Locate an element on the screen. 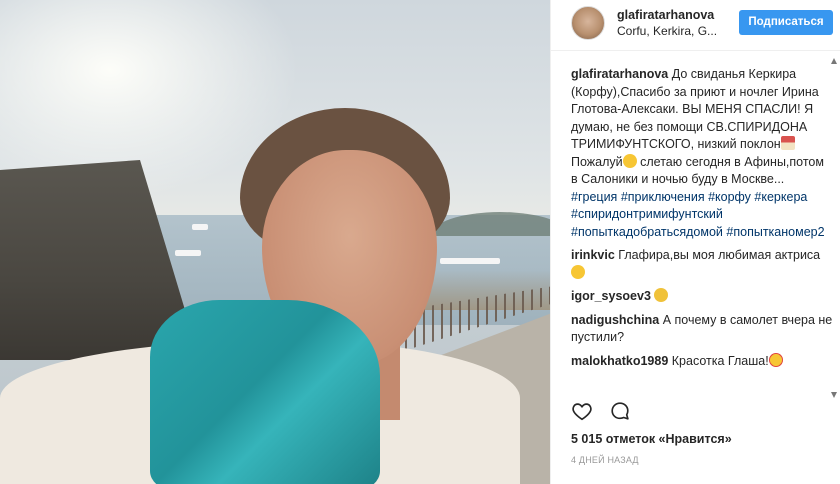  caption-username: glafiratarhanova is located at coordinates (619, 74).